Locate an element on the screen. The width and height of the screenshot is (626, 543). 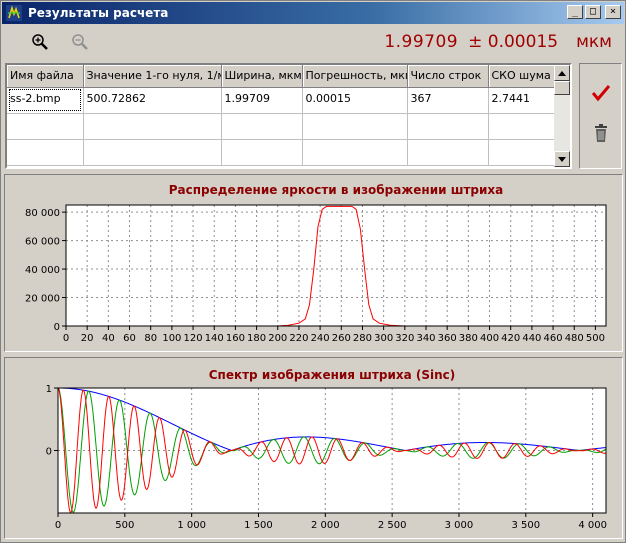
apply-button is located at coordinates (601, 93).